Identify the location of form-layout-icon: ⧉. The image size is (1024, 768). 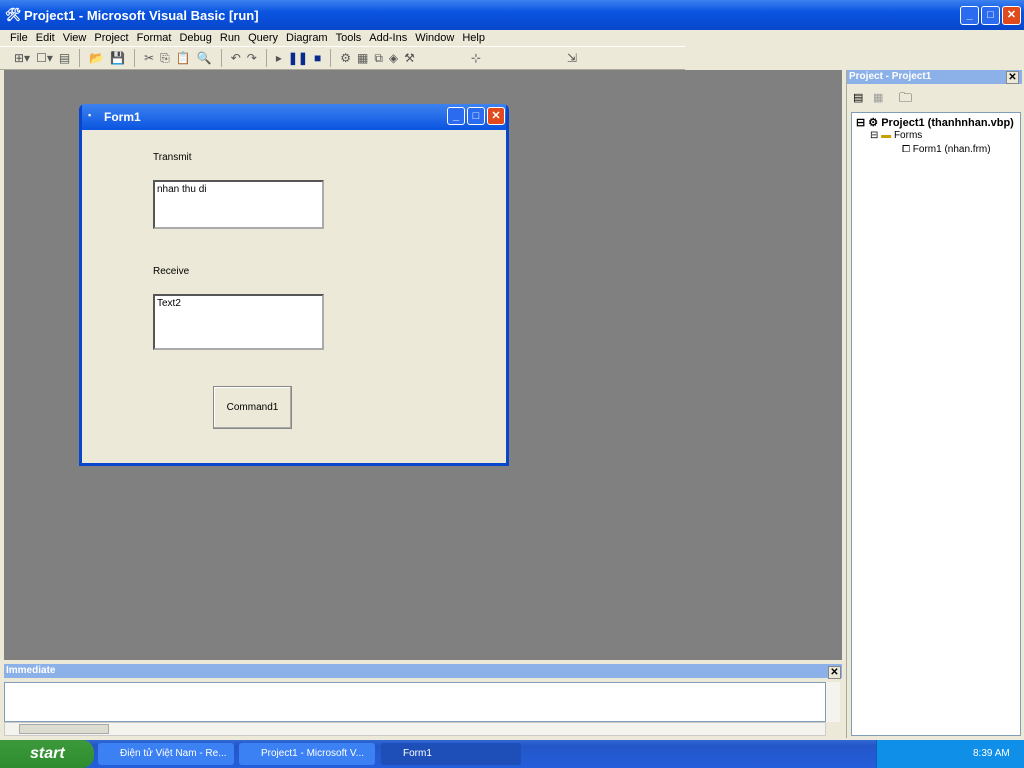
(378, 58).